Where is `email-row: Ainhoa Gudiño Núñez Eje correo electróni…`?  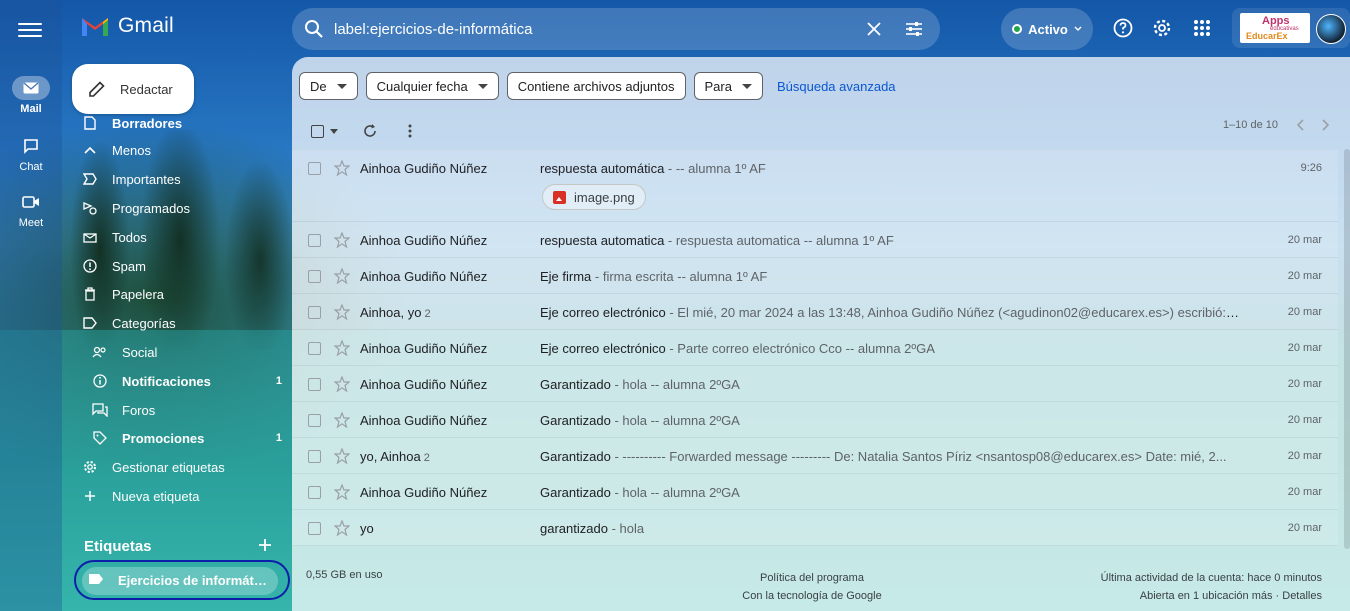
email-row: Ainhoa Gudiño Núñez Eje correo electróni… is located at coordinates (815, 348).